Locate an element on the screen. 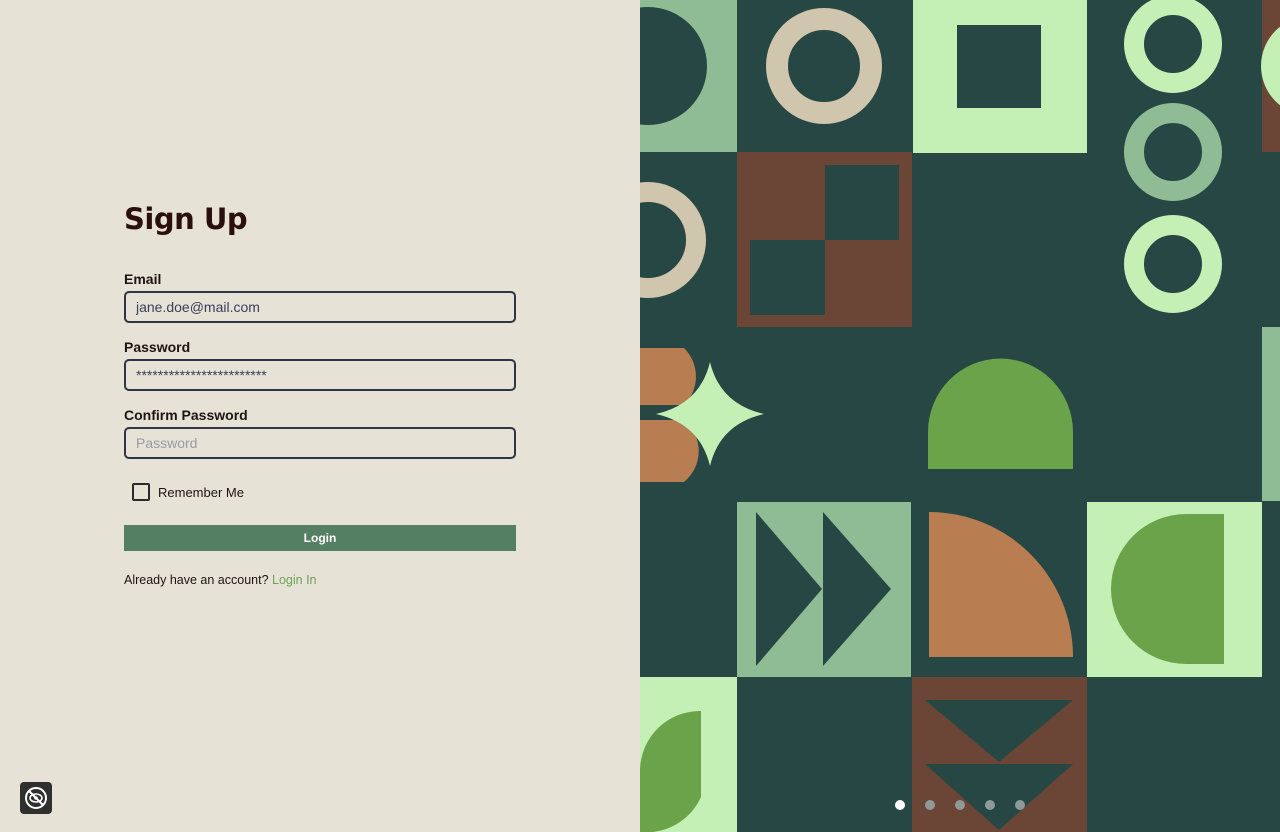  confirm-password-label: Confirm Password is located at coordinates (186, 415).